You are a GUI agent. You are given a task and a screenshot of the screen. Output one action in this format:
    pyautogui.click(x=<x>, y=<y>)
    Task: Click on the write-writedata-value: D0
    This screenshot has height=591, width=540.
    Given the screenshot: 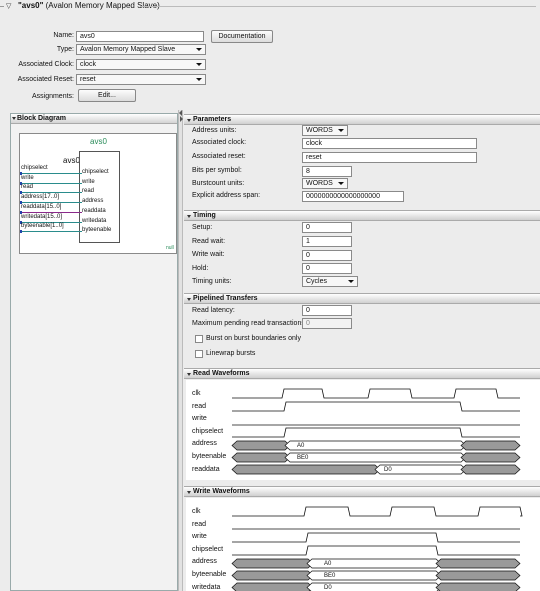 What is the action you would take?
    pyautogui.click(x=328, y=588)
    